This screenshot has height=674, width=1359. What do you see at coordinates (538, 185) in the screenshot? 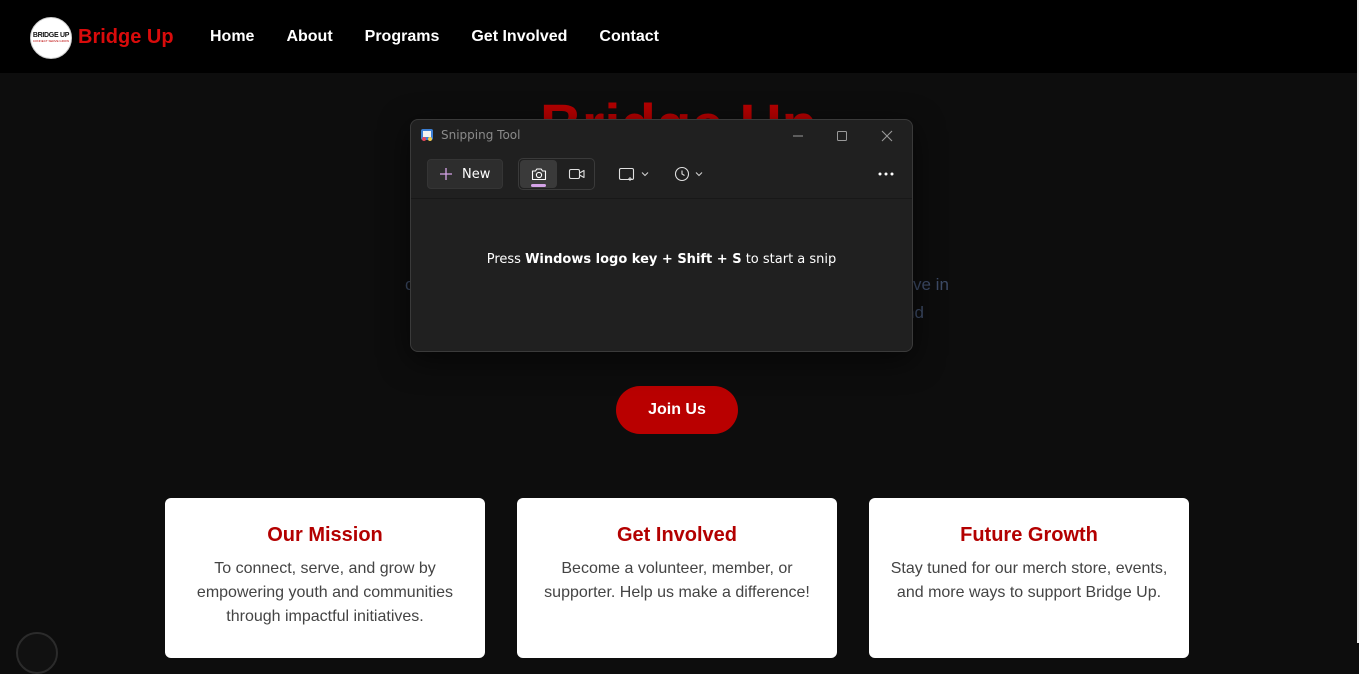
I see `active-mode-indicator` at bounding box center [538, 185].